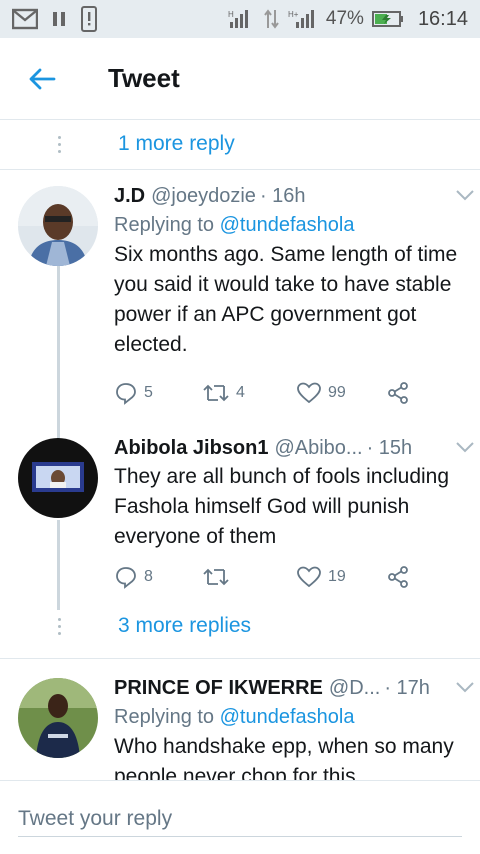 This screenshot has width=480, height=854. I want to click on reply-button: 8, so click(133, 577).